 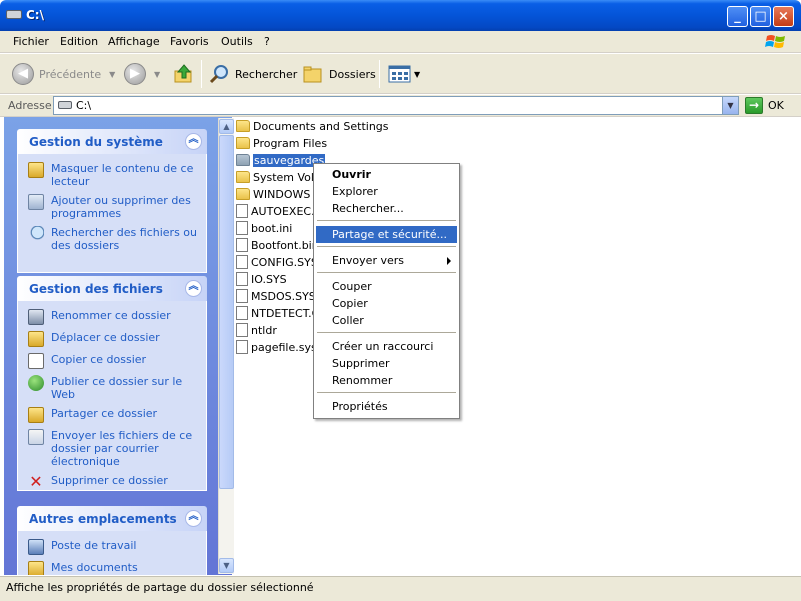 What do you see at coordinates (278, 177) in the screenshot?
I see `list-item: System Volu` at bounding box center [278, 177].